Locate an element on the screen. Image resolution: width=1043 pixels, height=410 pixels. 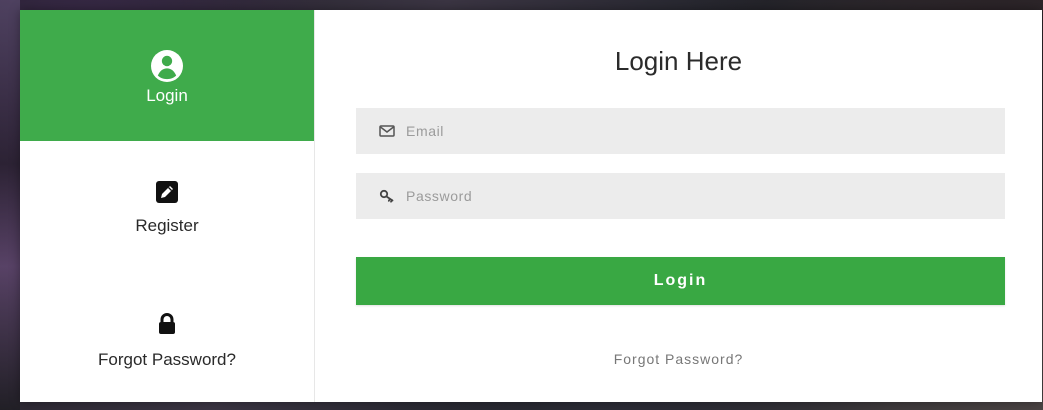
forgot-password-link: Forgot Password? is located at coordinates (678, 359).